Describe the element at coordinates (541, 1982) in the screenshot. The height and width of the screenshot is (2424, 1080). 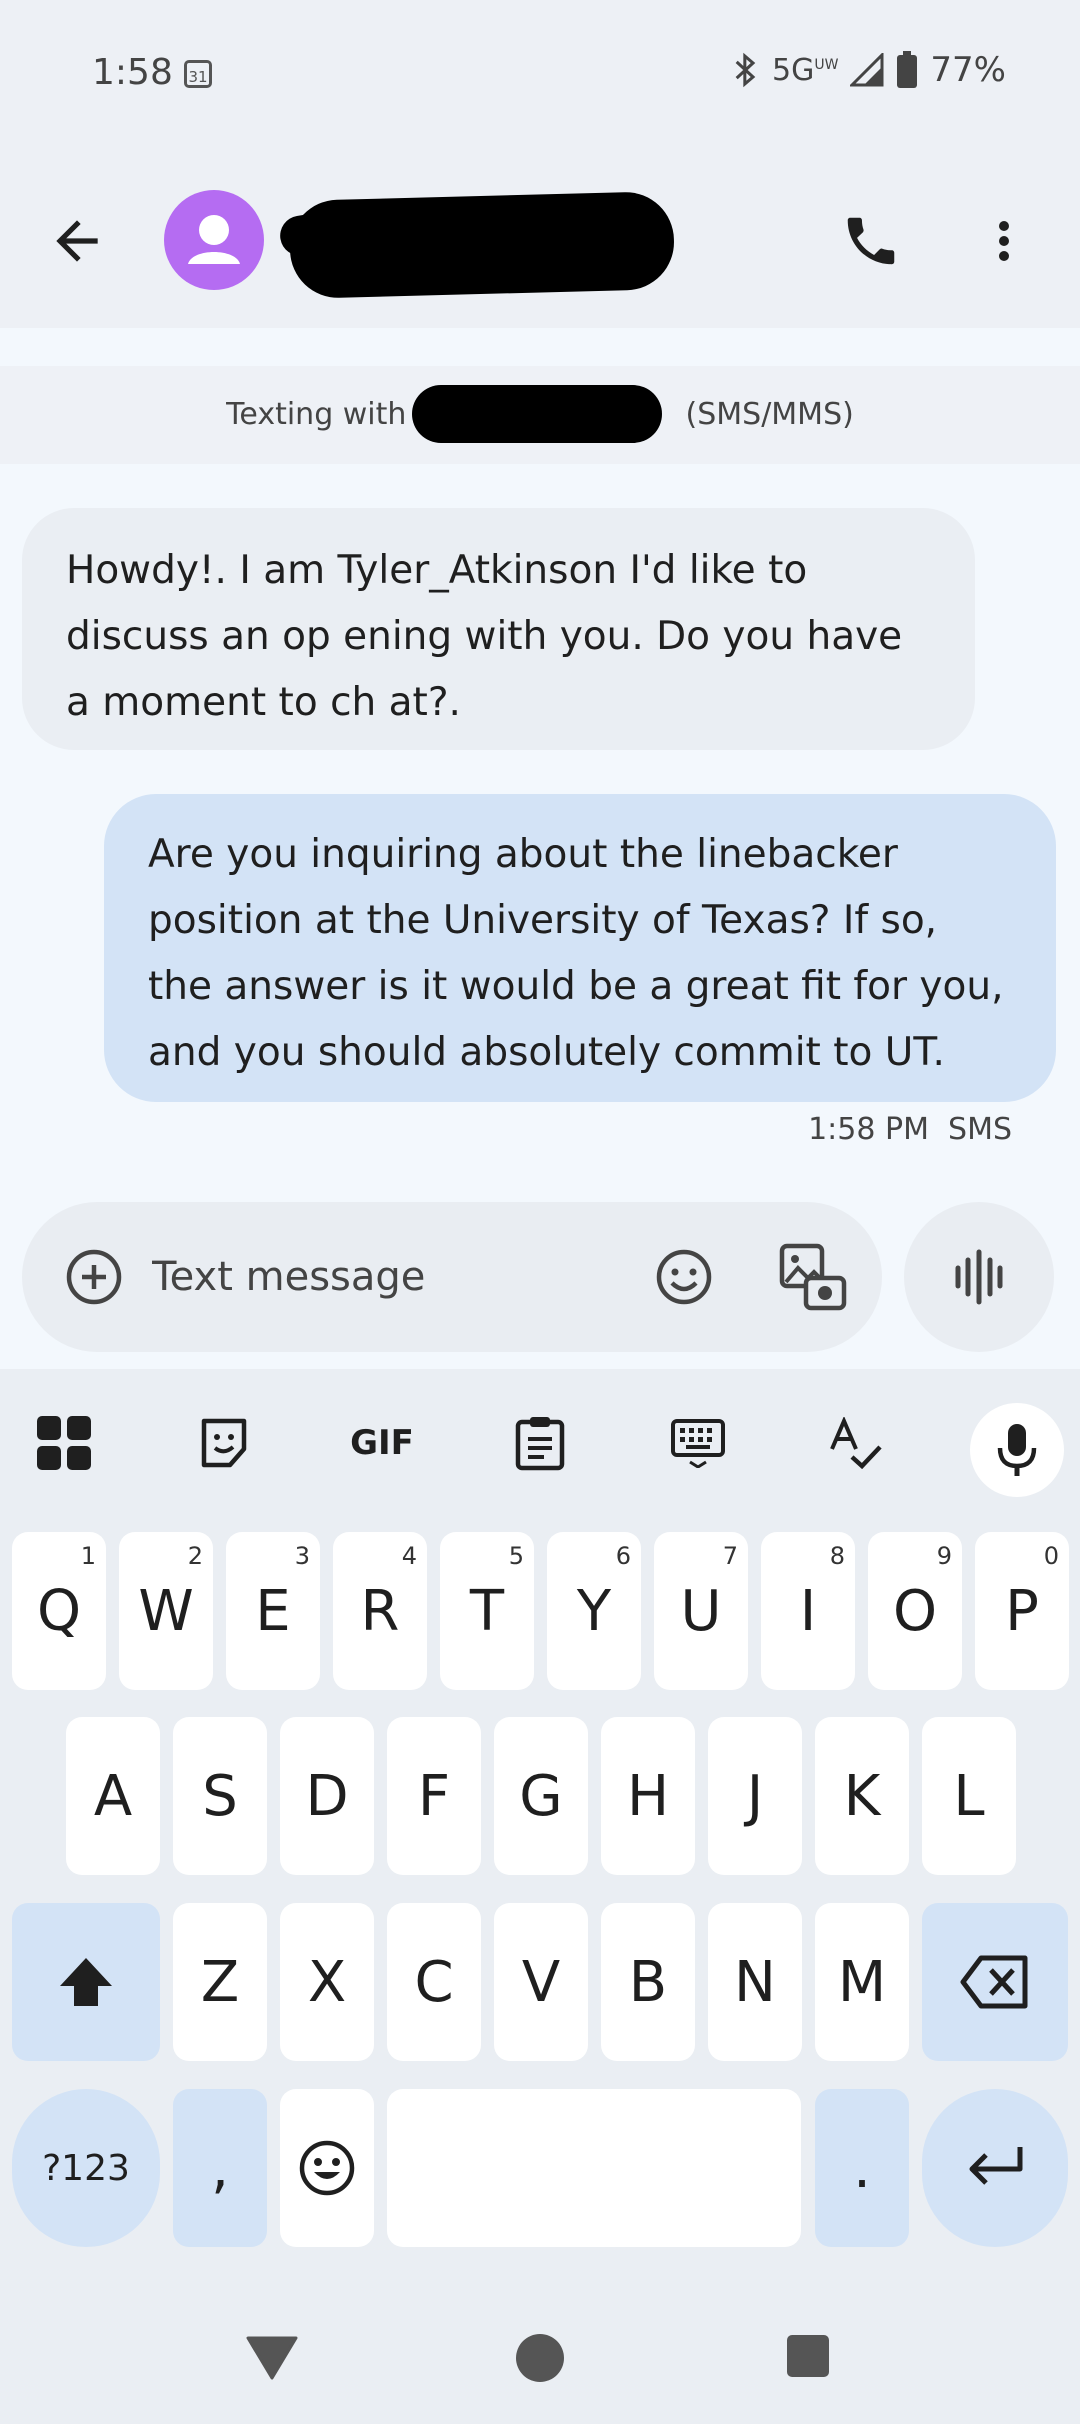
I see `key-v: V` at that location.